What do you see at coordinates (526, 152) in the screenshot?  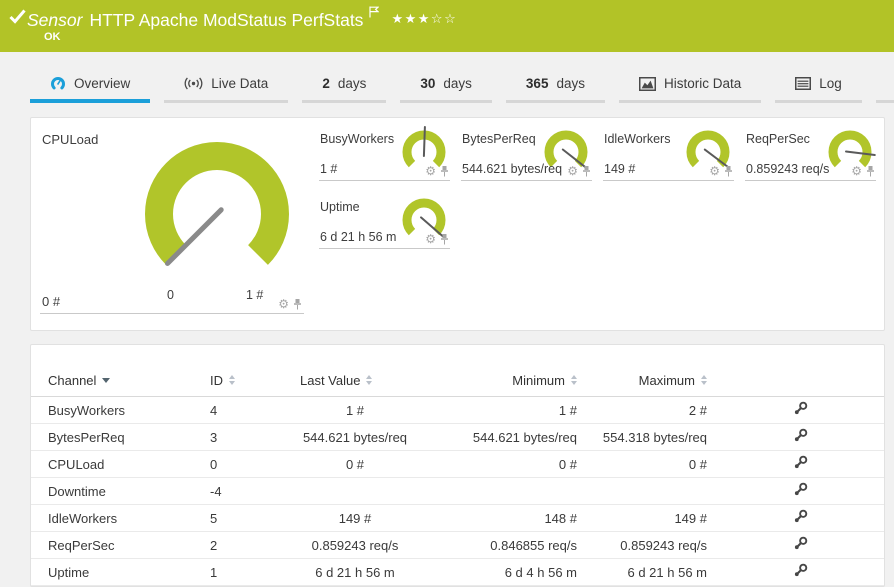 I see `gauge-bytesperreq: BytesPerReq 544.621 bytes/req ⚙` at bounding box center [526, 152].